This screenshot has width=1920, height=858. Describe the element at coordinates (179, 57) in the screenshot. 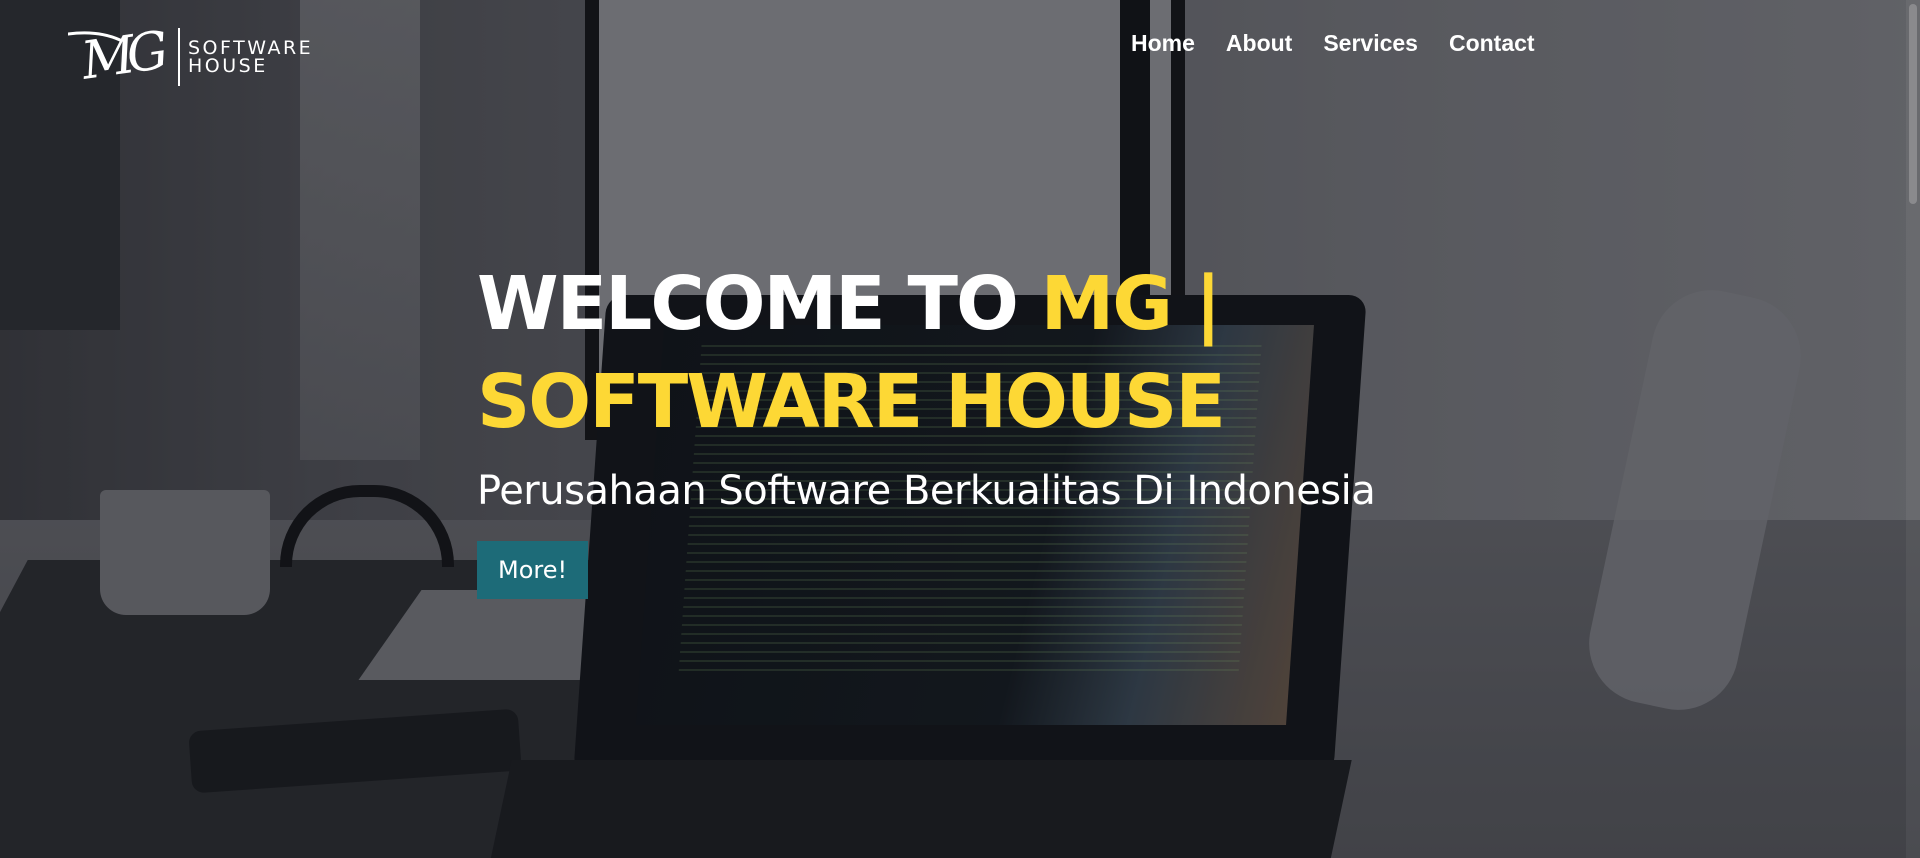

I see `logo-divider` at that location.